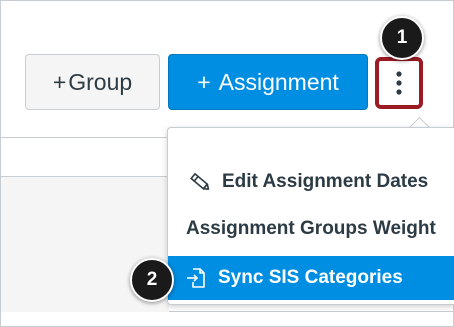 The image size is (454, 327). What do you see at coordinates (325, 181) in the screenshot?
I see `menu-item-label: Edit Assignment Dates` at bounding box center [325, 181].